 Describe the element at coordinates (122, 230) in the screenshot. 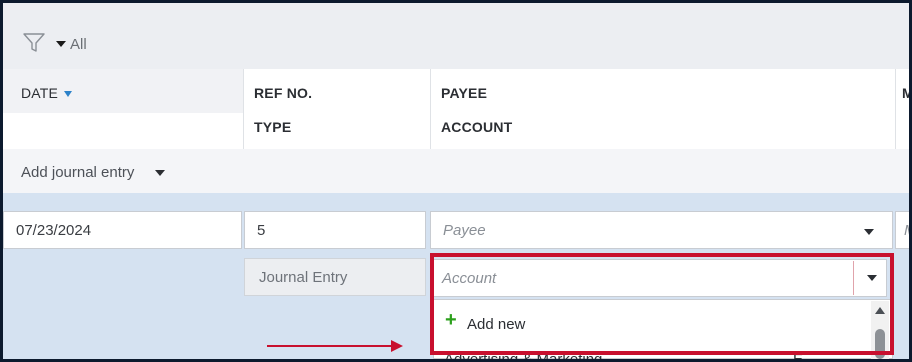

I see `date-input: 07/23/2024` at that location.